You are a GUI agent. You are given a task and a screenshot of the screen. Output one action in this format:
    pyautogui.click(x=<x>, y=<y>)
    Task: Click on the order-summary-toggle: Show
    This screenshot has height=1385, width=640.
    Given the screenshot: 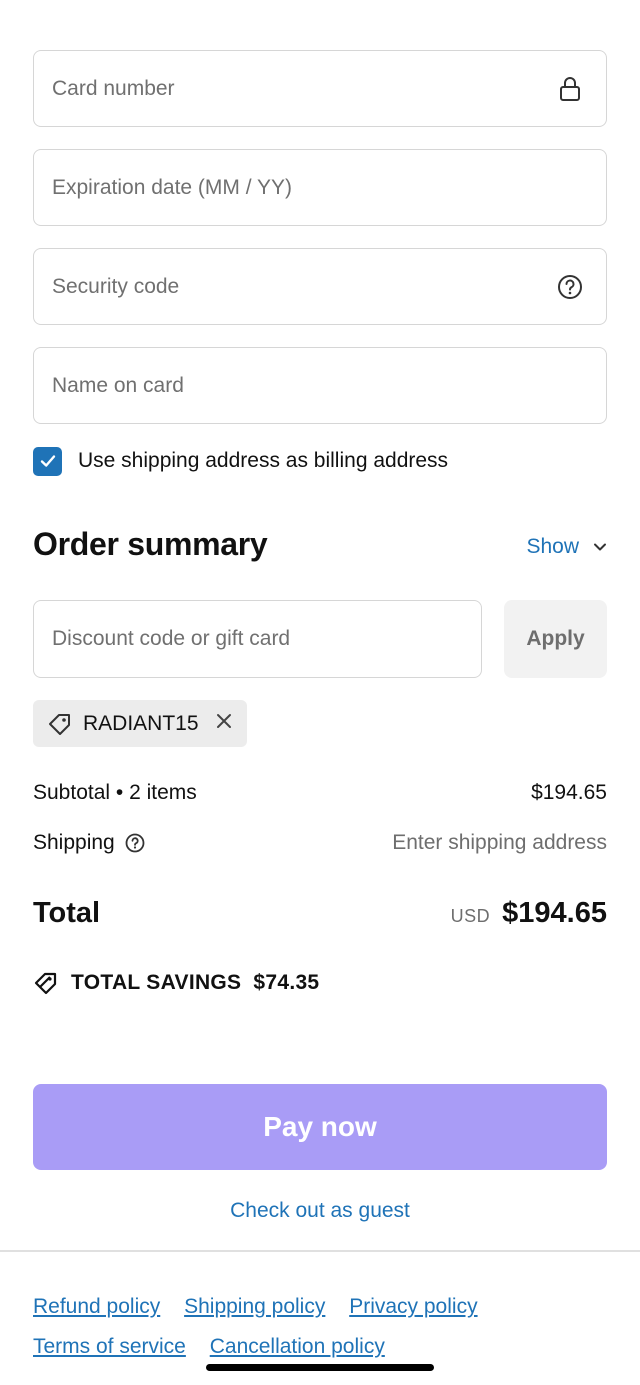 What is the action you would take?
    pyautogui.click(x=566, y=547)
    